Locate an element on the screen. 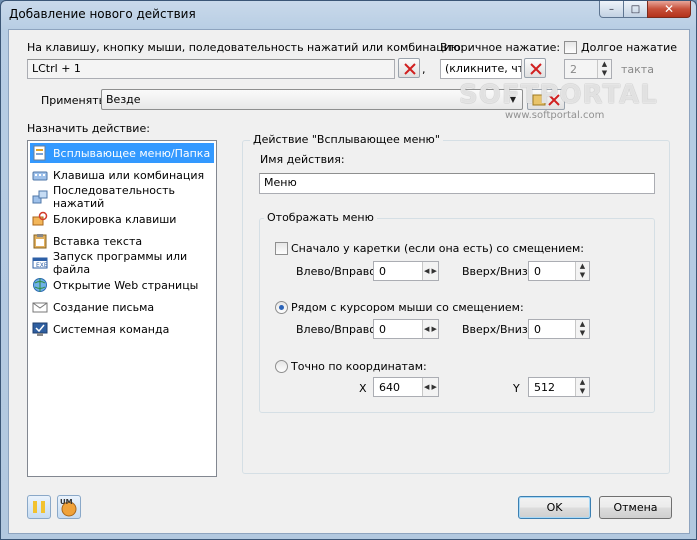 The width and height of the screenshot is (697, 540). mouse-ud-stepper: 0 ▲ ▼ is located at coordinates (559, 329).